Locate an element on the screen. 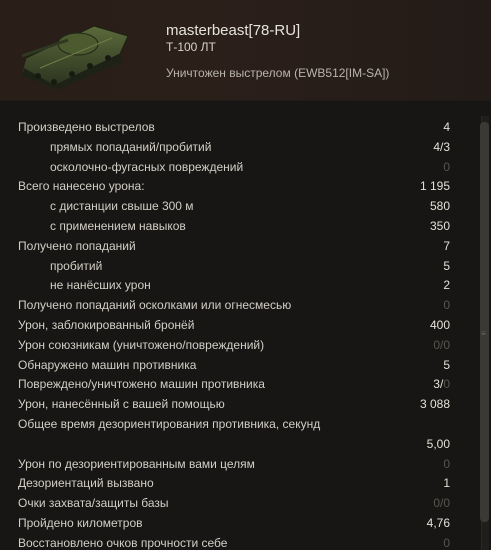  stat-label: Очки захвата/защиты базы is located at coordinates (93, 503).